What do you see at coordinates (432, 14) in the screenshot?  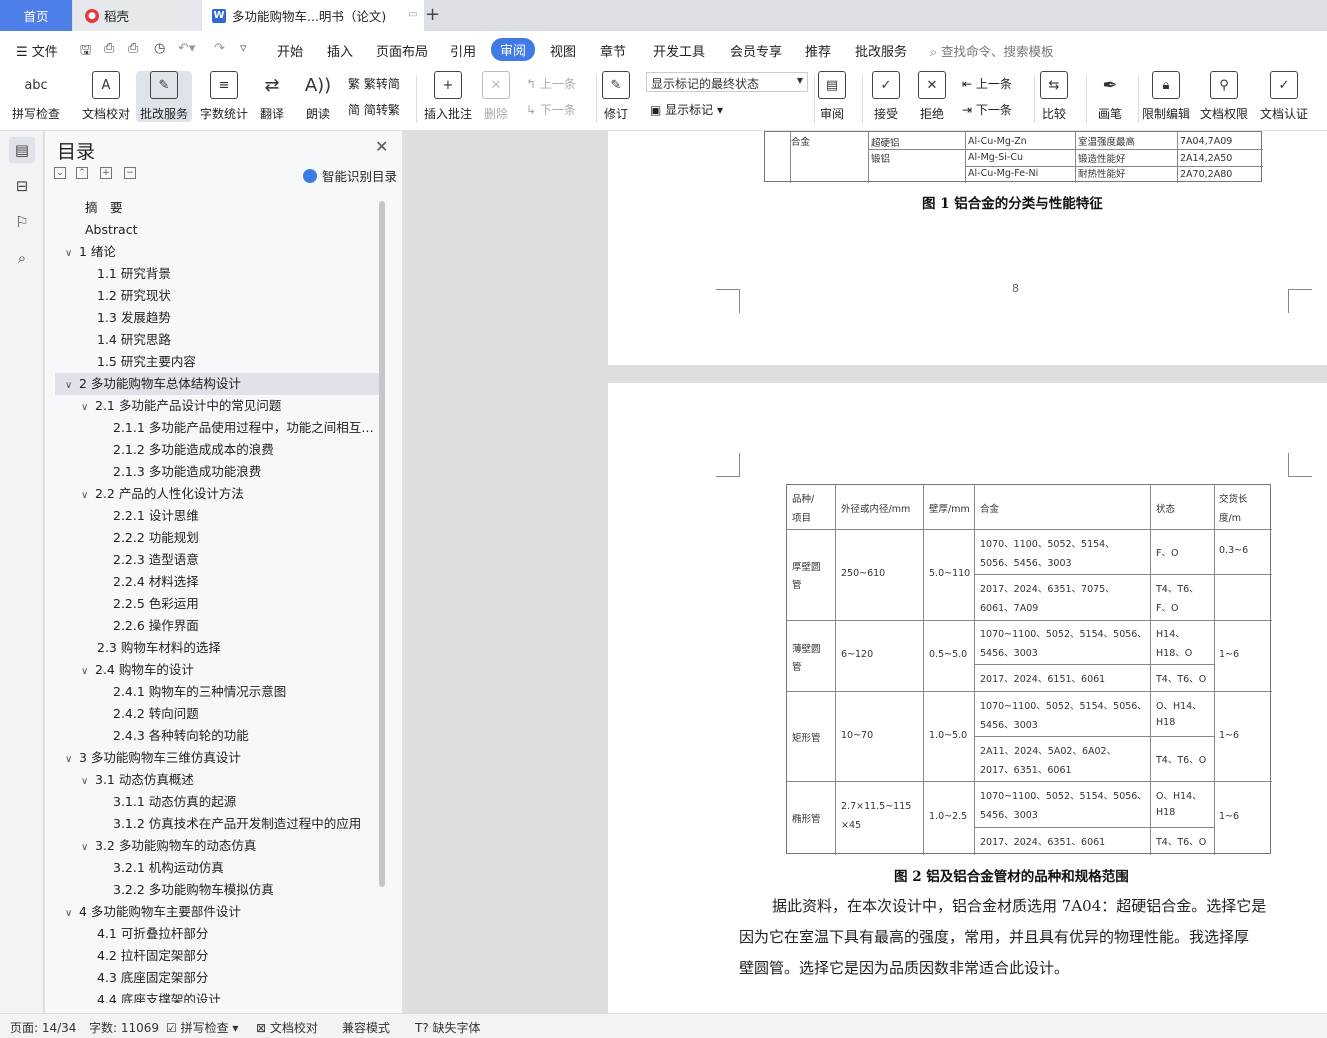 I see `new-tab-button: +` at bounding box center [432, 14].